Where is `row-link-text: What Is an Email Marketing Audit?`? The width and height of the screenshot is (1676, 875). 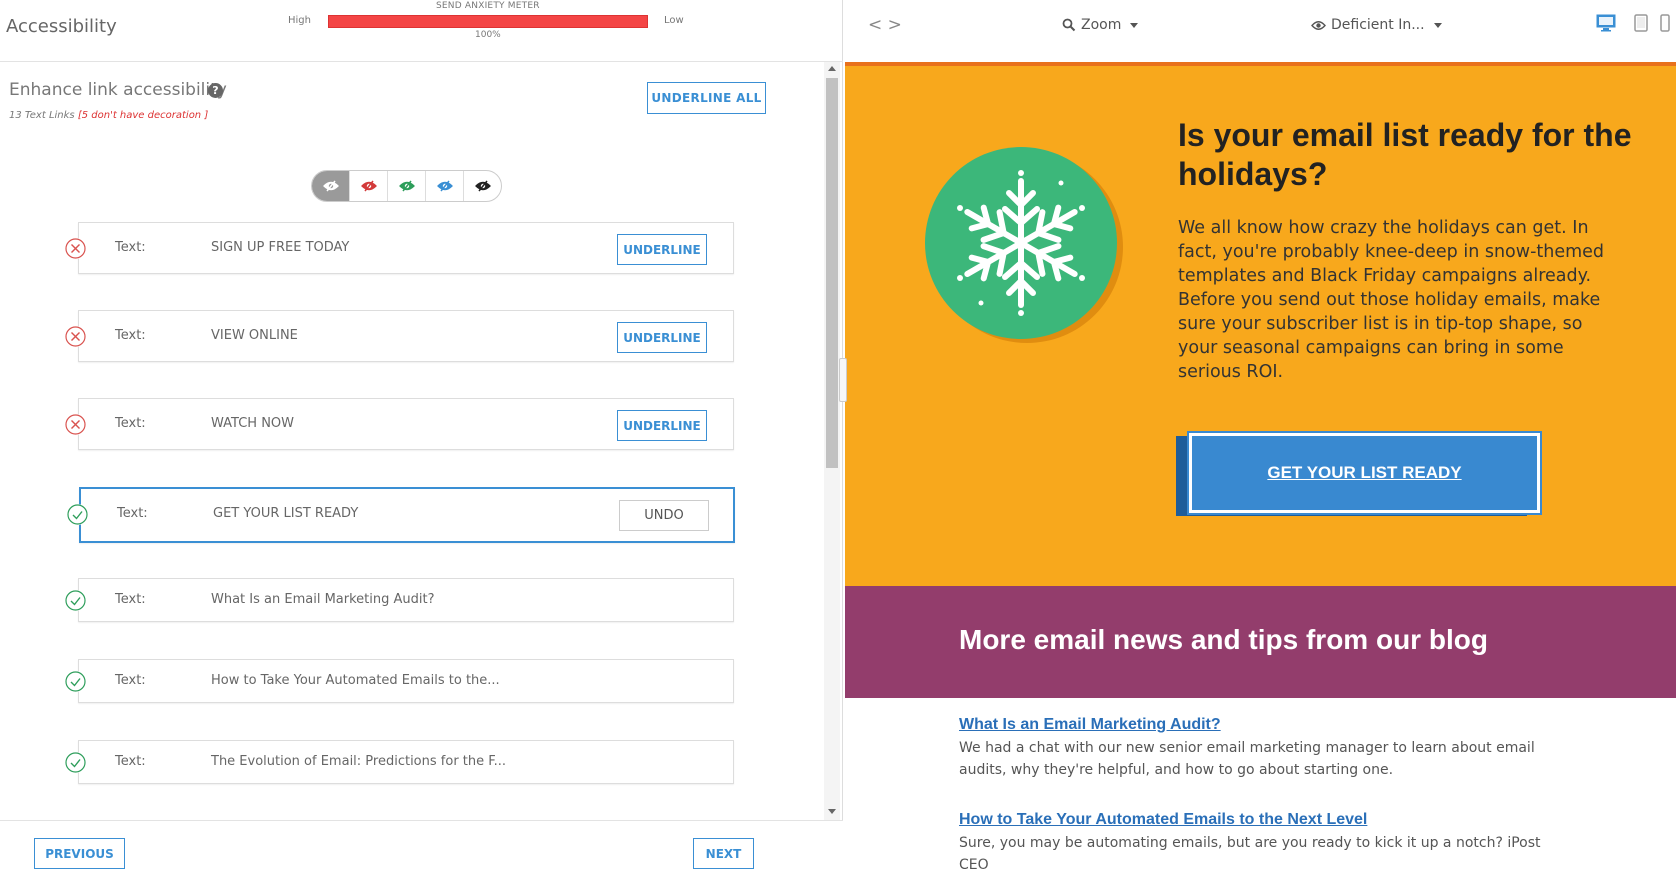 row-link-text: What Is an Email Marketing Audit? is located at coordinates (323, 599).